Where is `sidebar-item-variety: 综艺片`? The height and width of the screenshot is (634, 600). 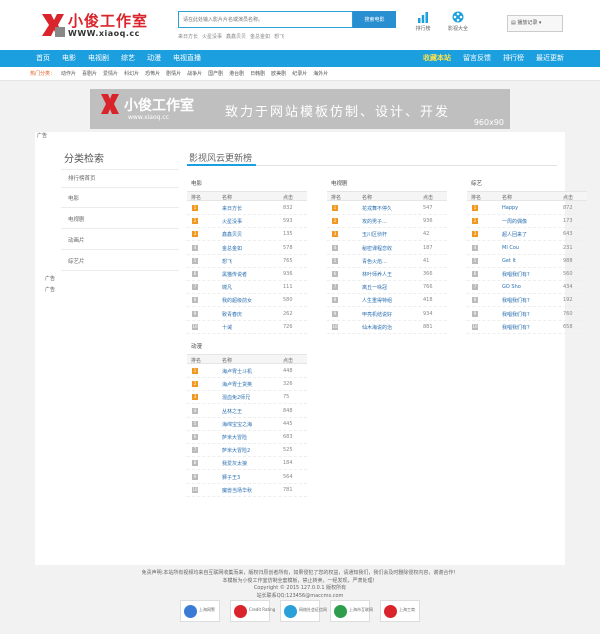
sidebar-item-variety: 综艺片 is located at coordinates (76, 261).